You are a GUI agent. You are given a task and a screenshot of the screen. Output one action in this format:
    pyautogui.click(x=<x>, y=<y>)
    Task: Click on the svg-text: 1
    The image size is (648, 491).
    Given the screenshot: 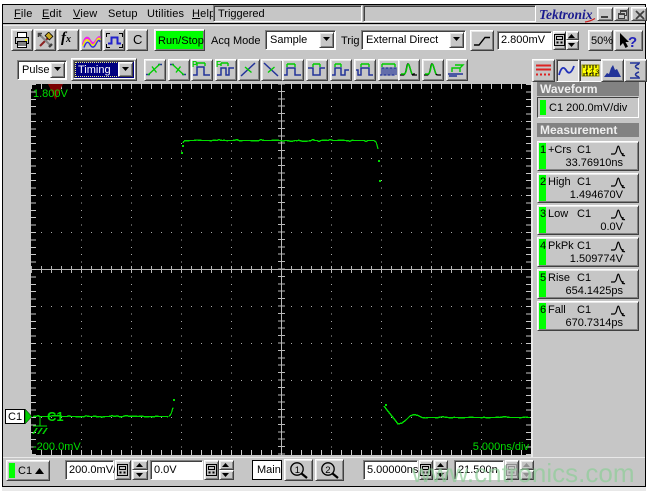 What is the action you would take?
    pyautogui.click(x=297, y=470)
    